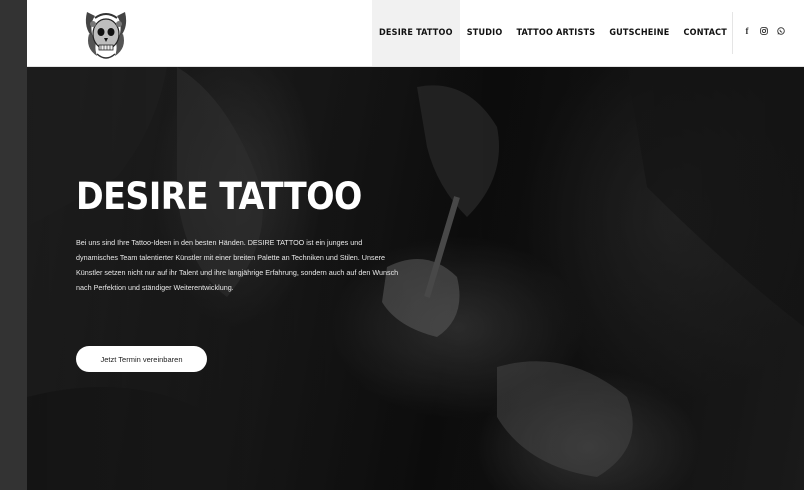 The width and height of the screenshot is (804, 490). I want to click on whatsapp-icon, so click(781, 31).